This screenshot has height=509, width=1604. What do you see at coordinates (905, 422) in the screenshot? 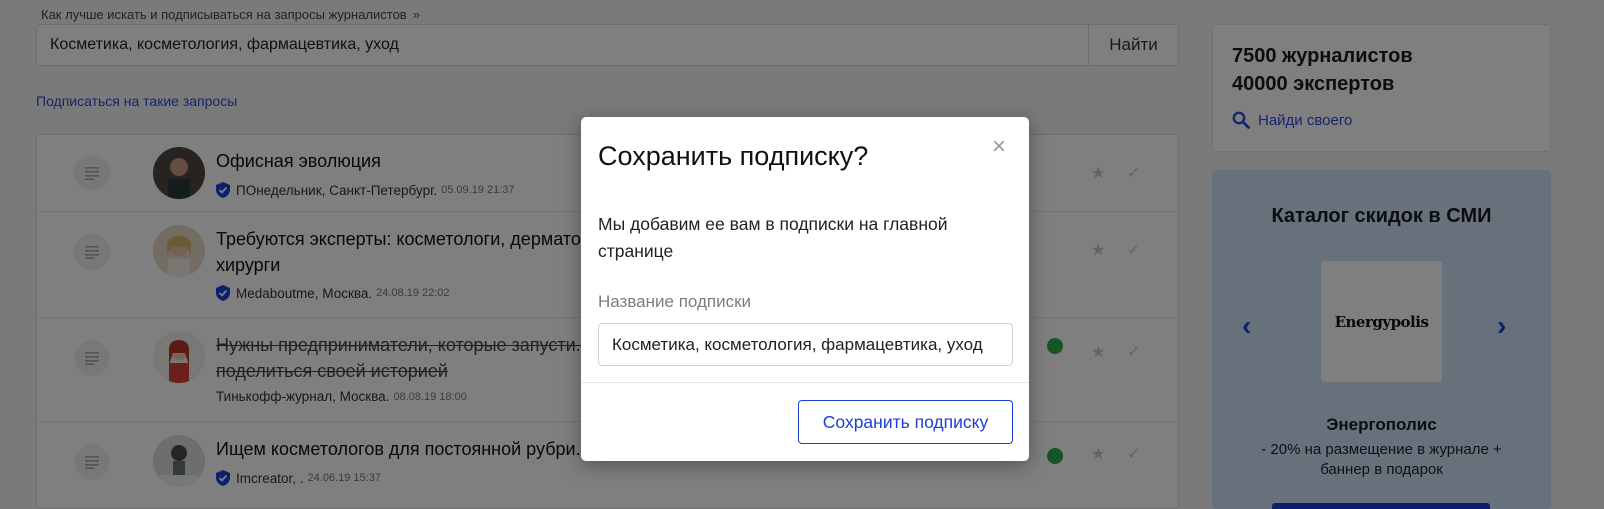
I see `save-subscription-button: Сохранить подписку` at bounding box center [905, 422].